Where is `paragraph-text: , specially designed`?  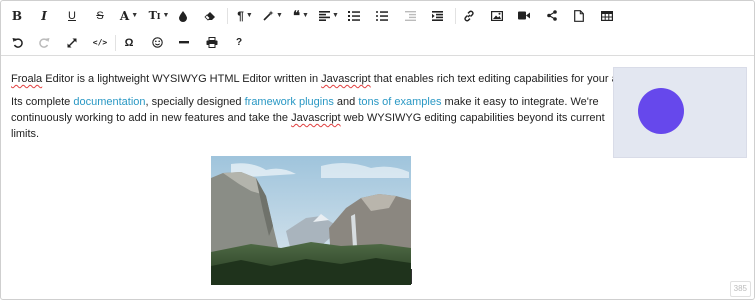
paragraph-text: , specially designed is located at coordinates (195, 102).